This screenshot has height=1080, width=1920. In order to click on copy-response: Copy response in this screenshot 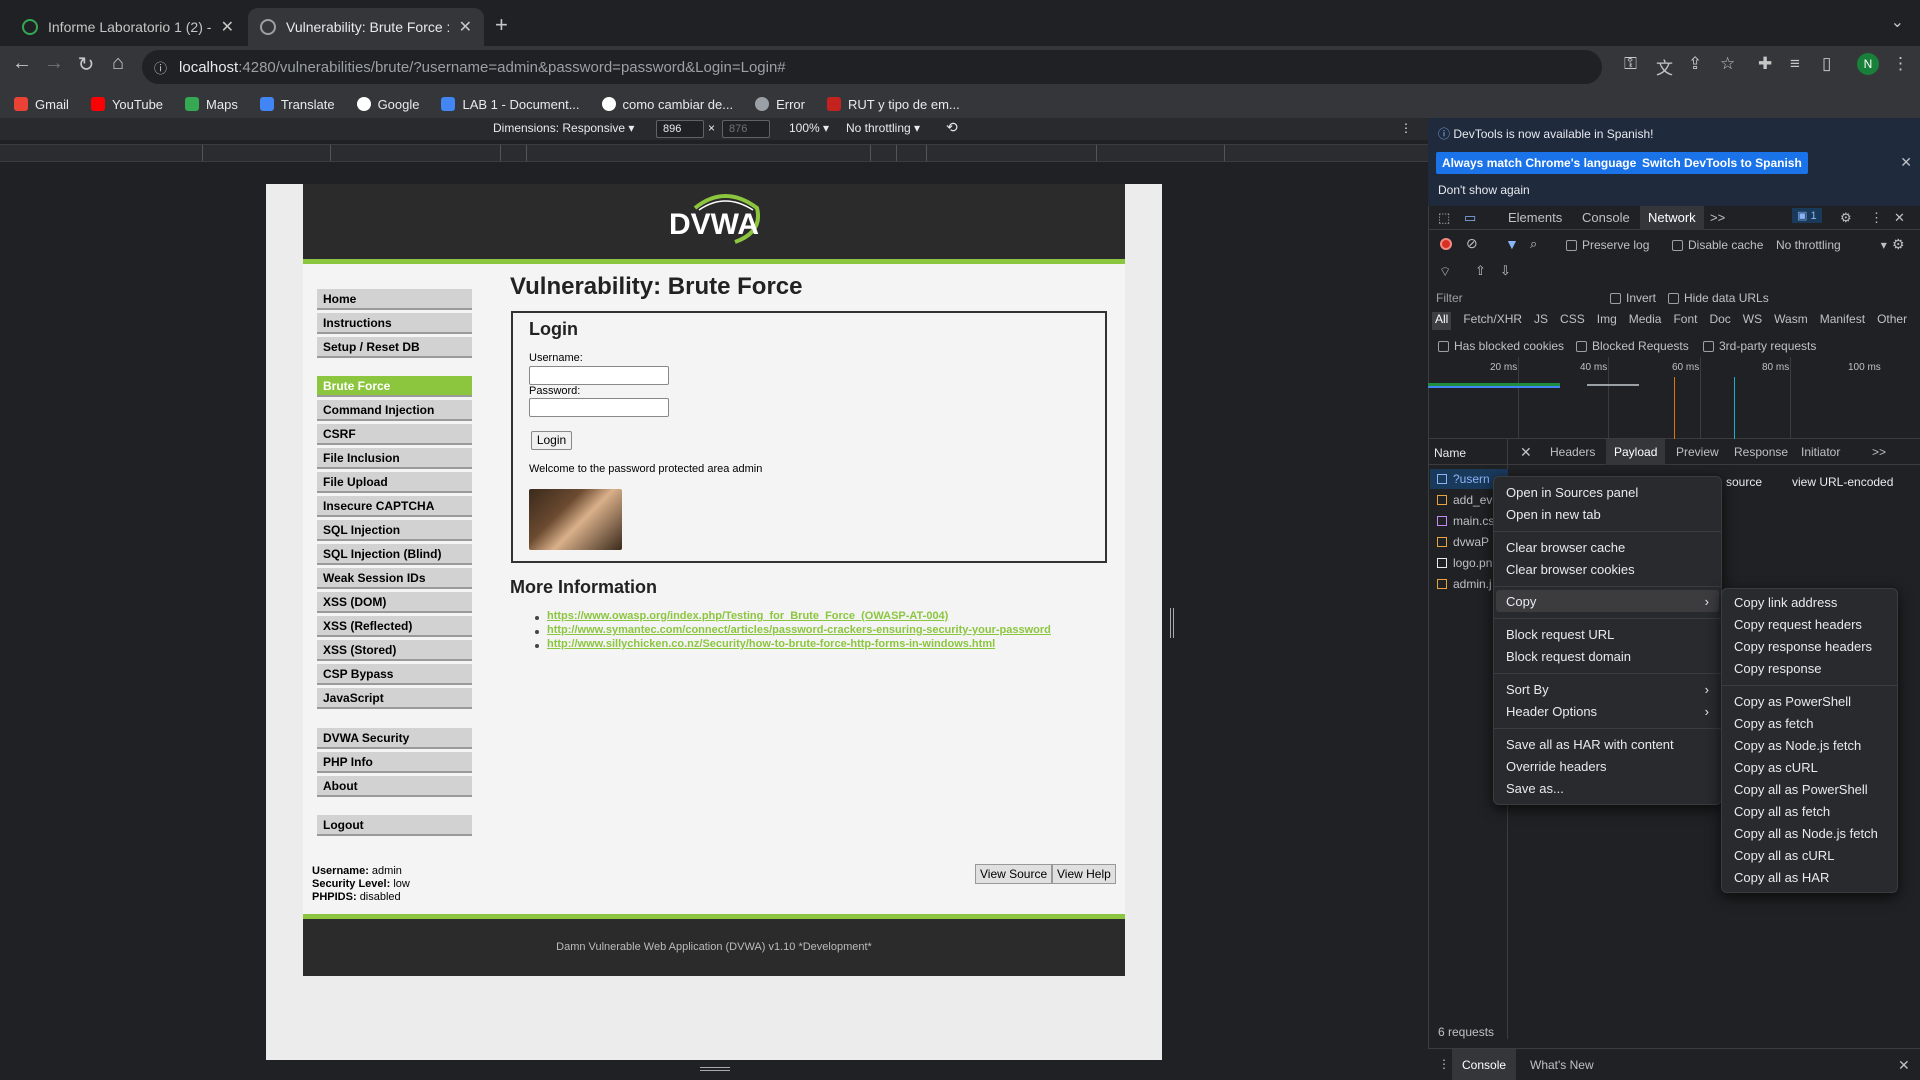, I will do `click(1777, 668)`.